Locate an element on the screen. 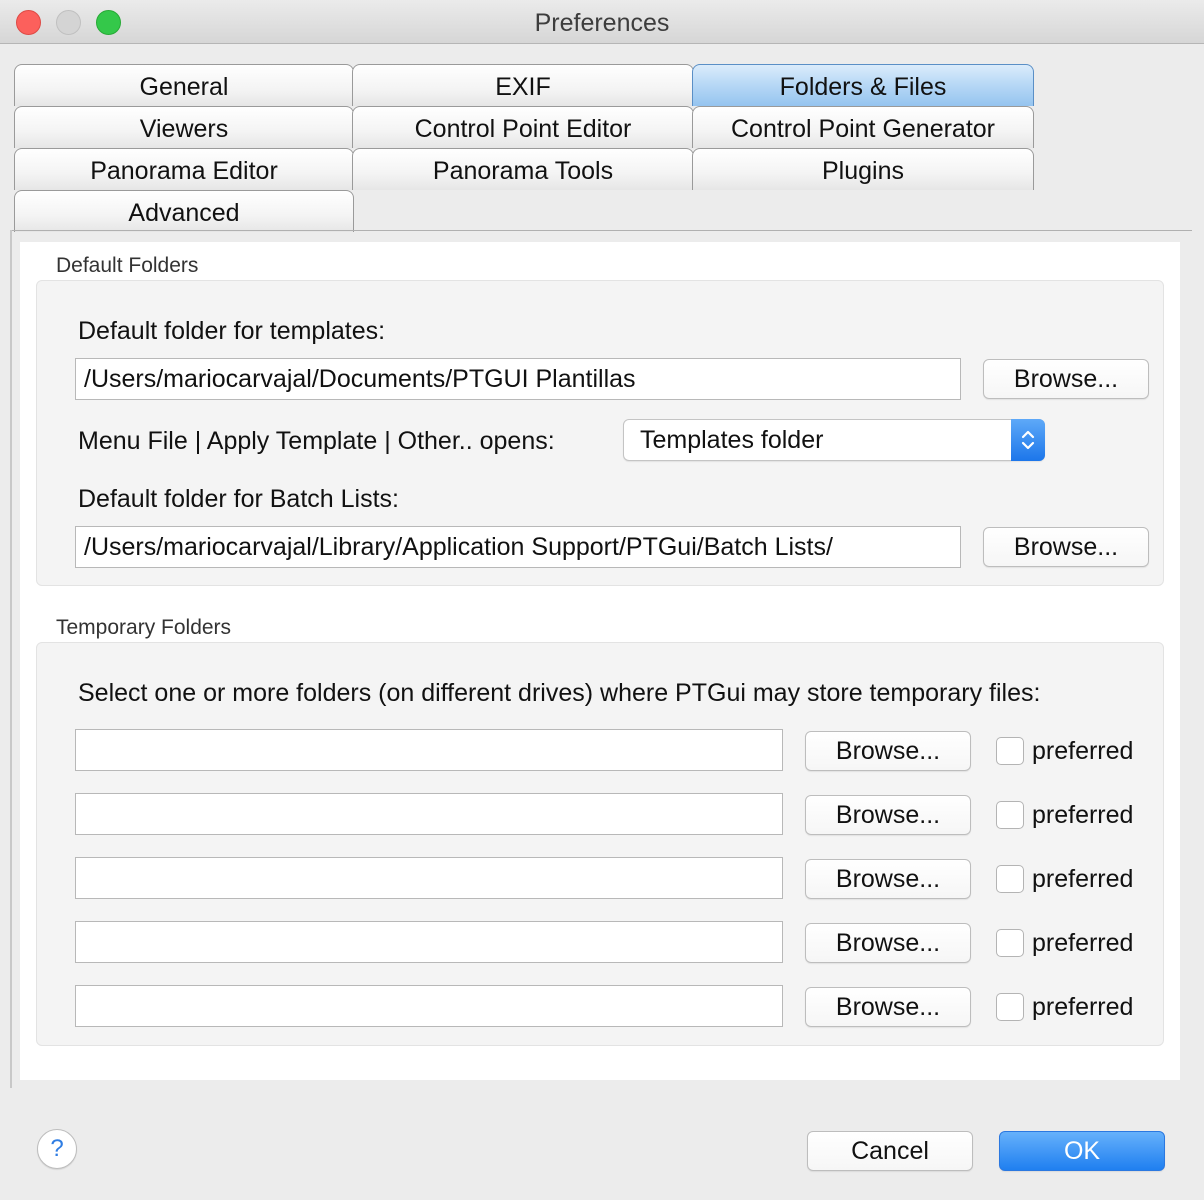 The height and width of the screenshot is (1200, 1204). tab-panorama-tools: Panorama Tools is located at coordinates (523, 169).